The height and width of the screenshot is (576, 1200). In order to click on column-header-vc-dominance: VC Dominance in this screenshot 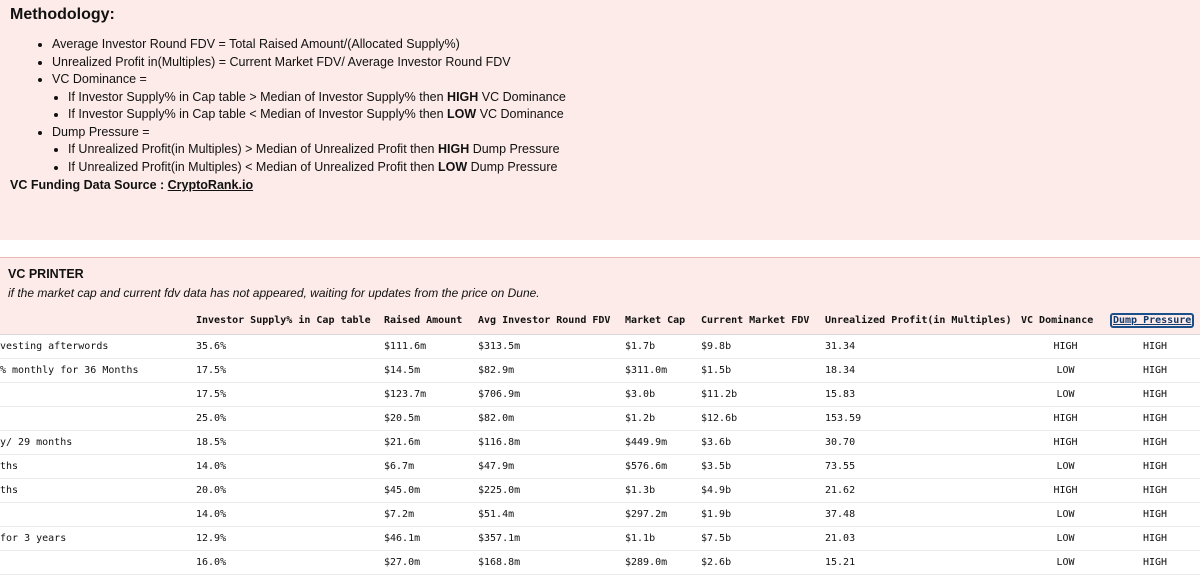, I will do `click(1065, 321)`.